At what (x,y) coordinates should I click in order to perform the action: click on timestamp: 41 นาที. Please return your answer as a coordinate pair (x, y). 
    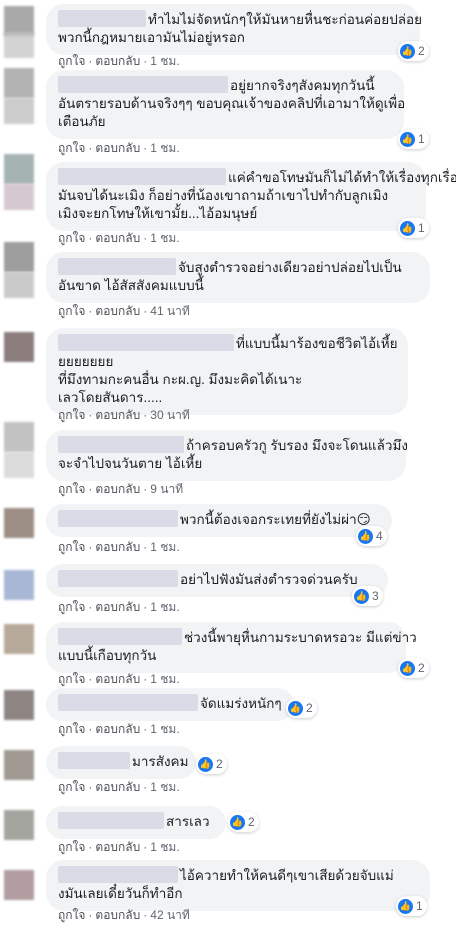
    Looking at the image, I should click on (170, 311).